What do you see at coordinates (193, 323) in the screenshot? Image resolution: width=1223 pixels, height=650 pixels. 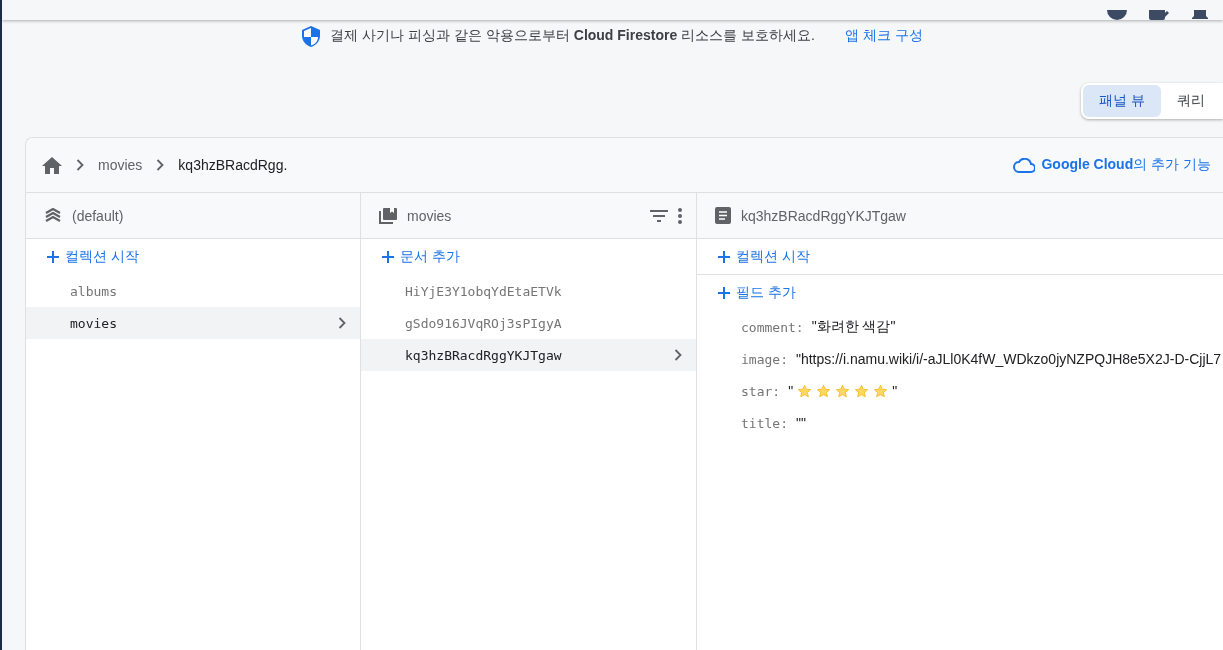 I see `list-item: movies` at bounding box center [193, 323].